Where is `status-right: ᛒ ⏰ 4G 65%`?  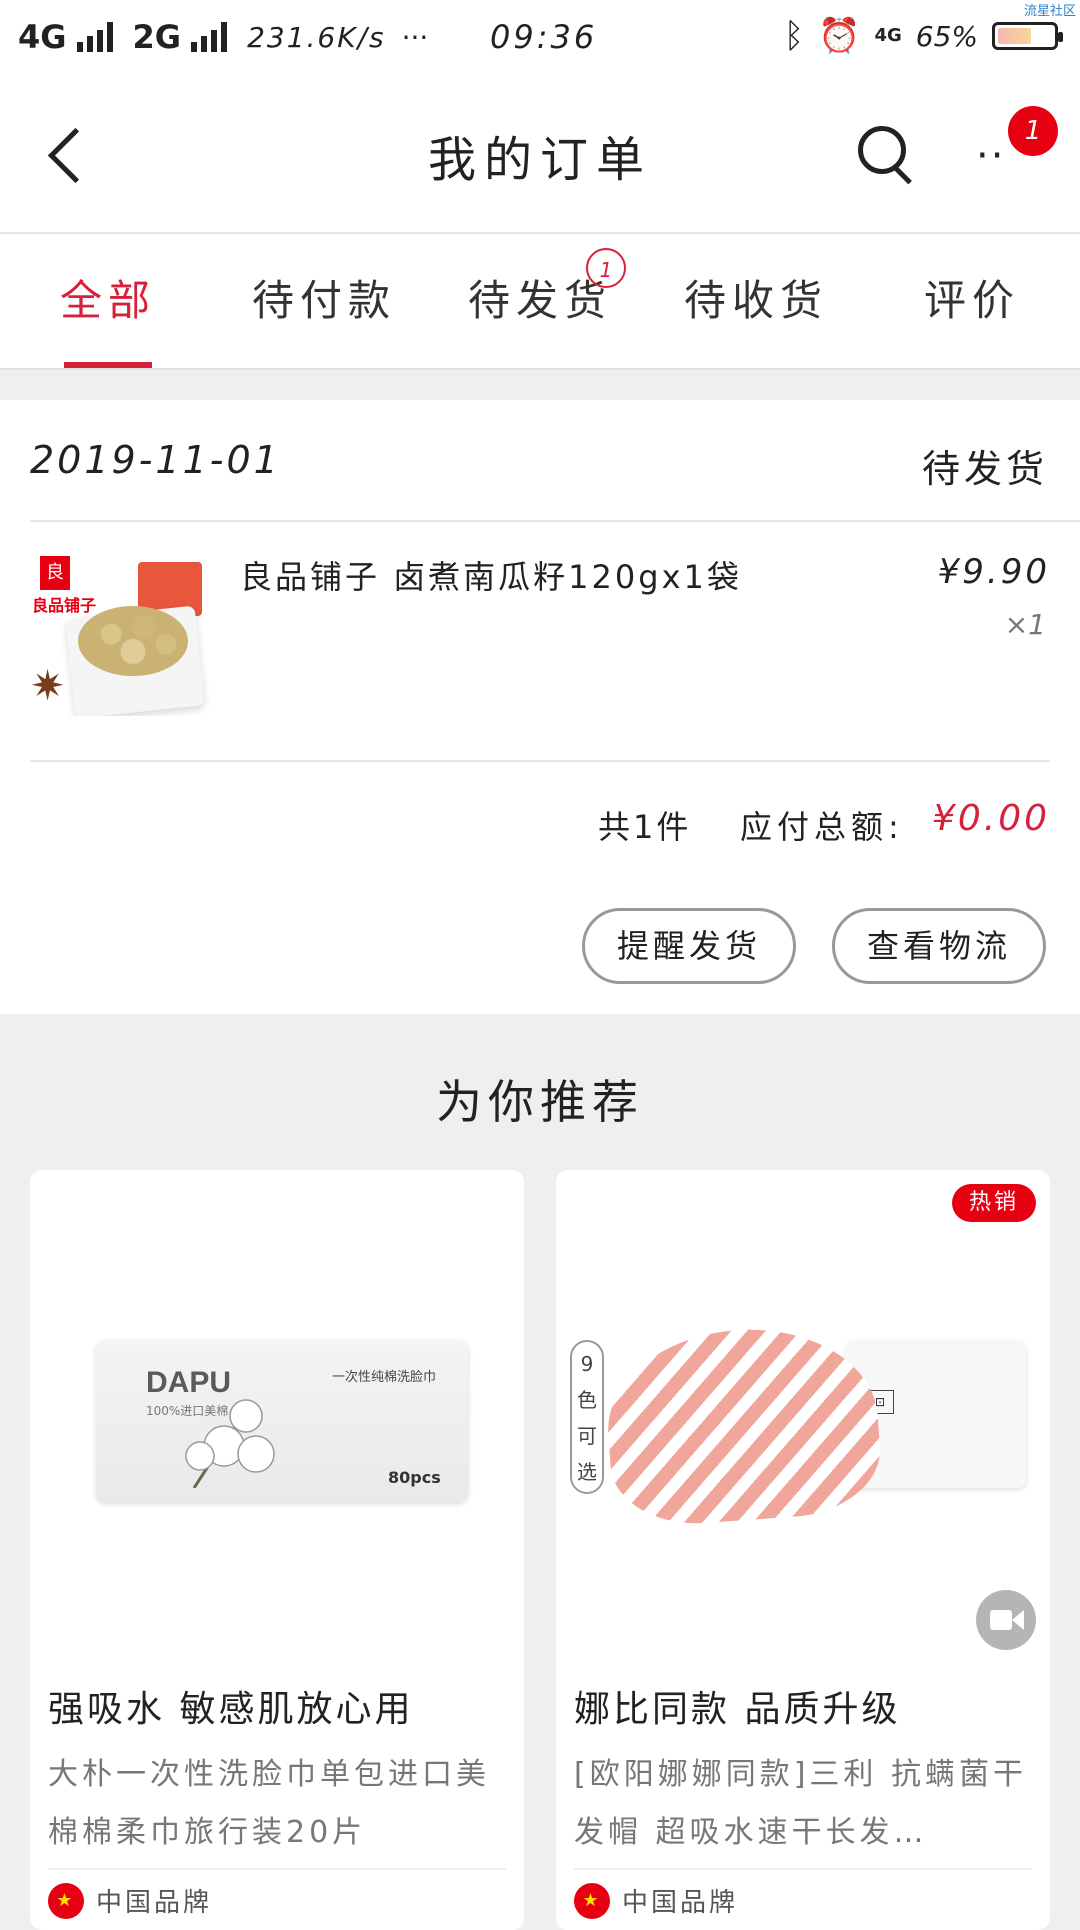 status-right: ᛒ ⏰ 4G 65% is located at coordinates (923, 36).